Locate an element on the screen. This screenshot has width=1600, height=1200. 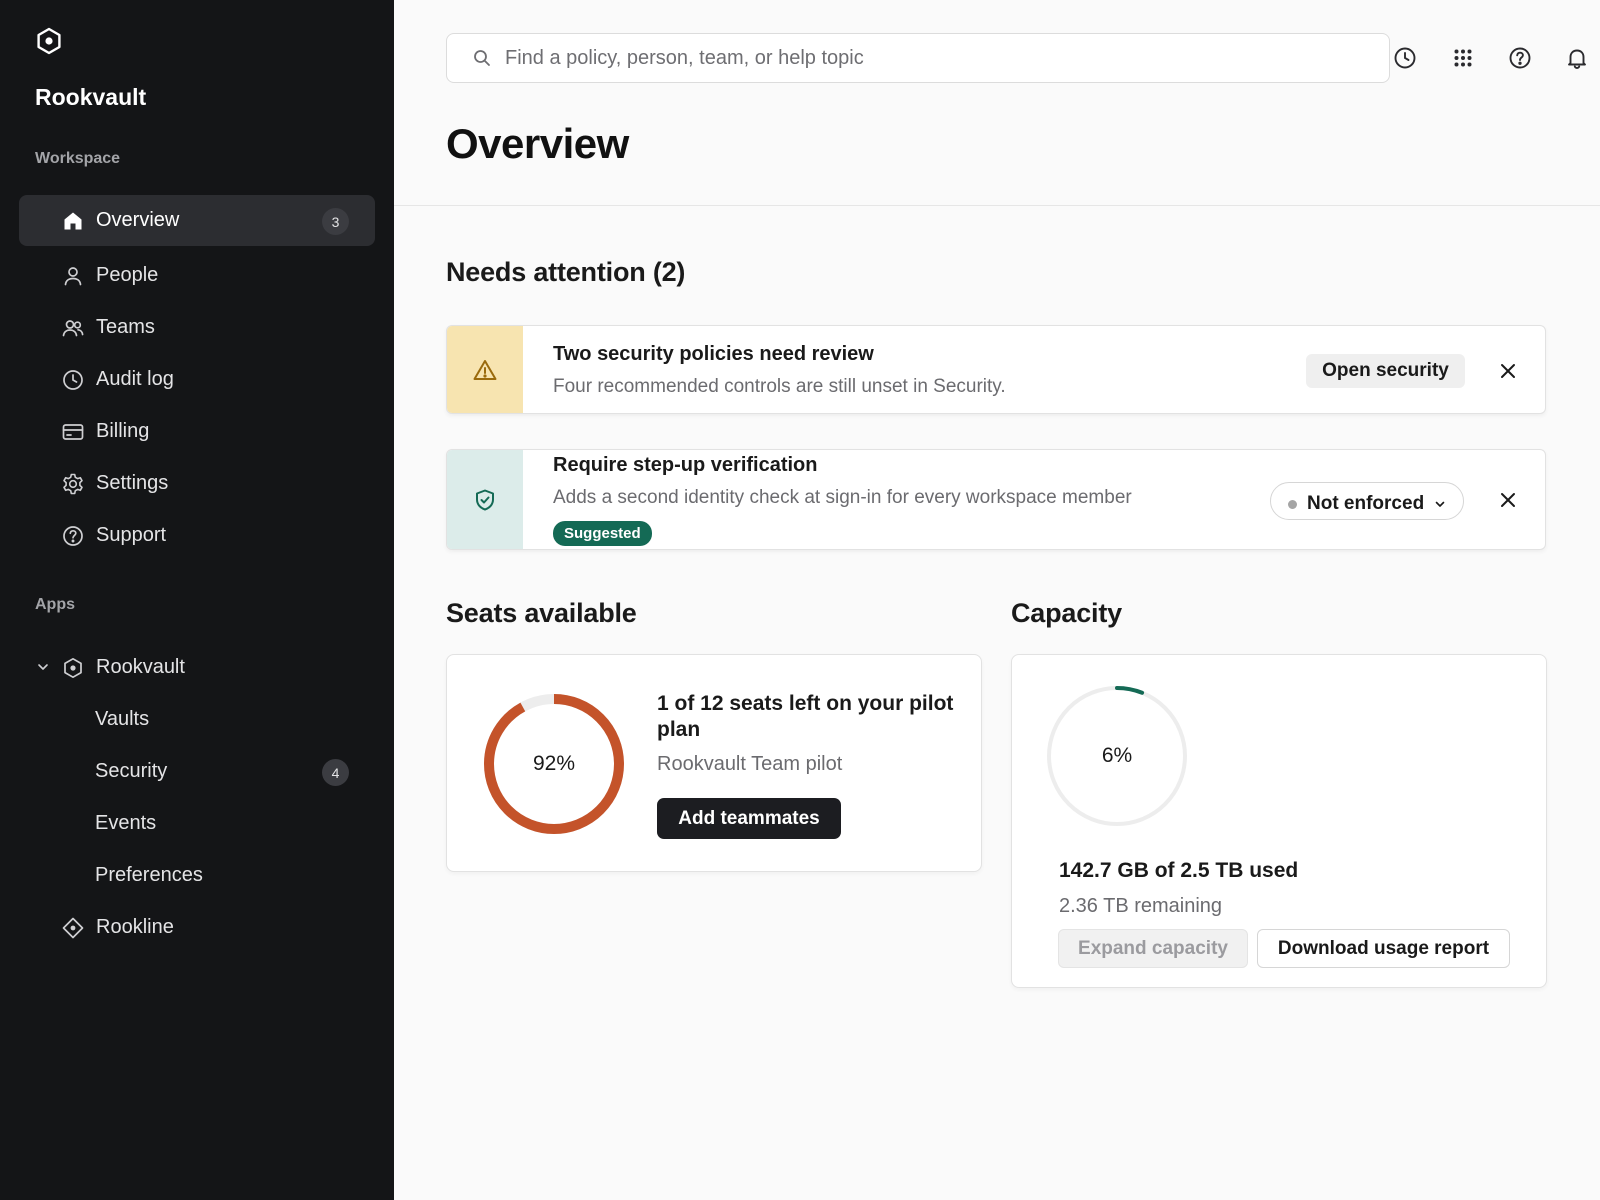
seats-plan: Rookvault Team pilot is located at coordinates (750, 764).